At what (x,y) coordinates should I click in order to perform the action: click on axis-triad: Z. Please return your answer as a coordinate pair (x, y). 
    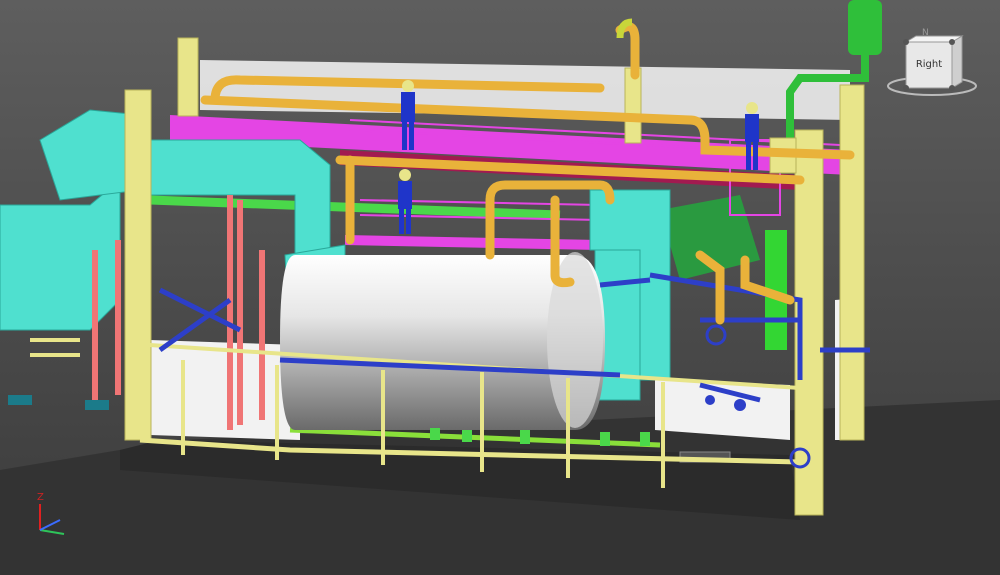
    Looking at the image, I should click on (53, 515).